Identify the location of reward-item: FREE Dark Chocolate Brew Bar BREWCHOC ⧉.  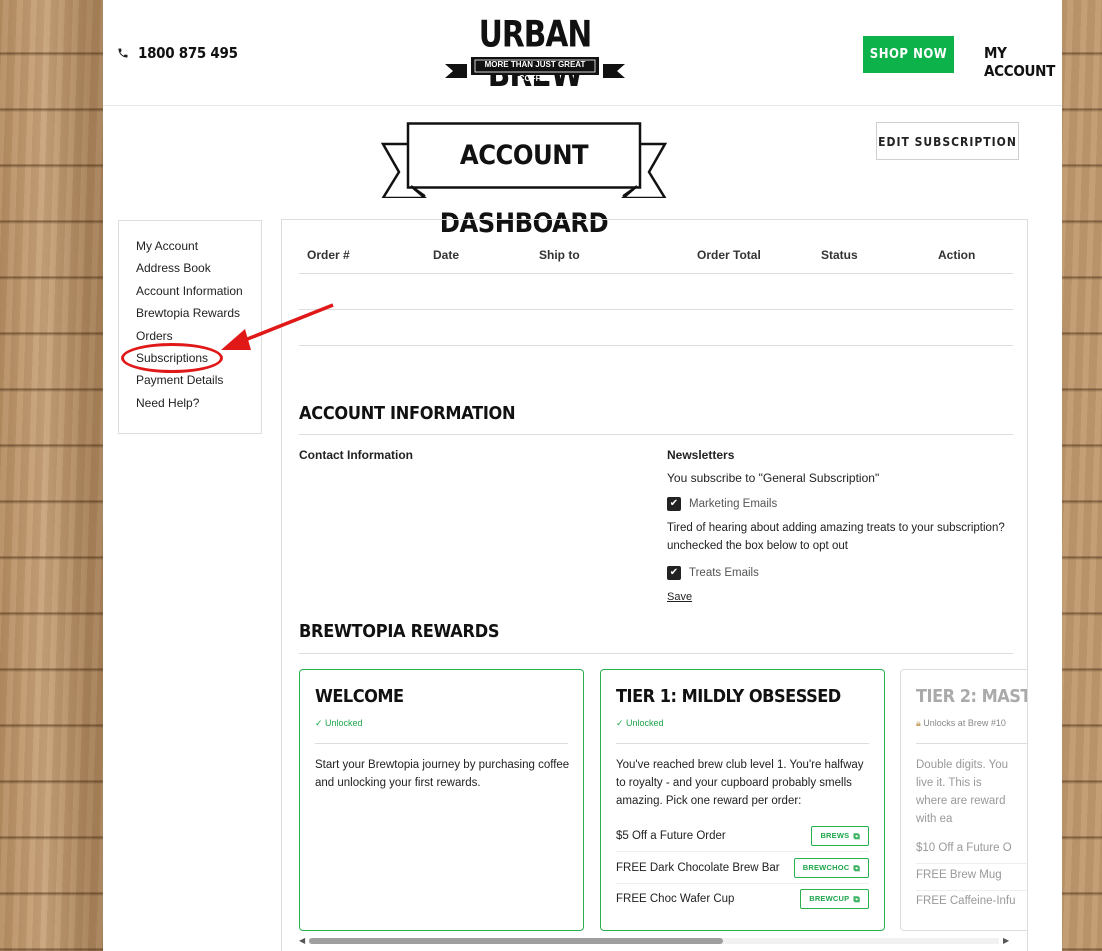
(742, 868).